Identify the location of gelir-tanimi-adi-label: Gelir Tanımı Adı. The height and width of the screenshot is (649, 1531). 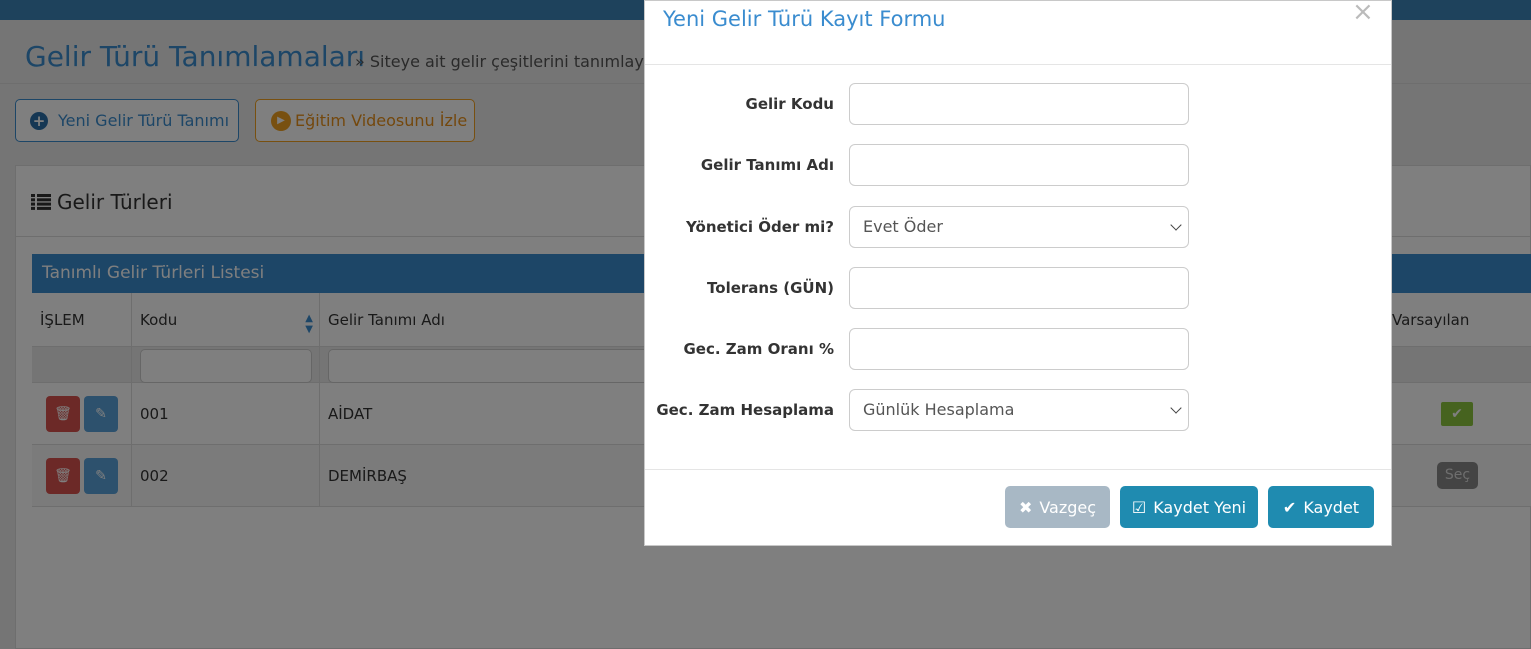
(767, 165).